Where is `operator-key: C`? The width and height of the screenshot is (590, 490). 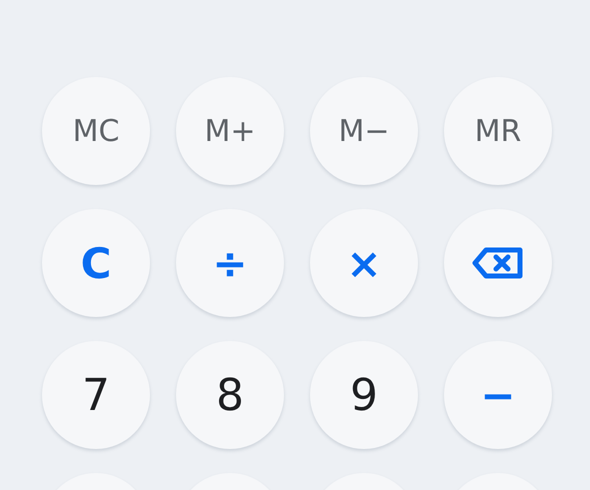
operator-key: C is located at coordinates (96, 263).